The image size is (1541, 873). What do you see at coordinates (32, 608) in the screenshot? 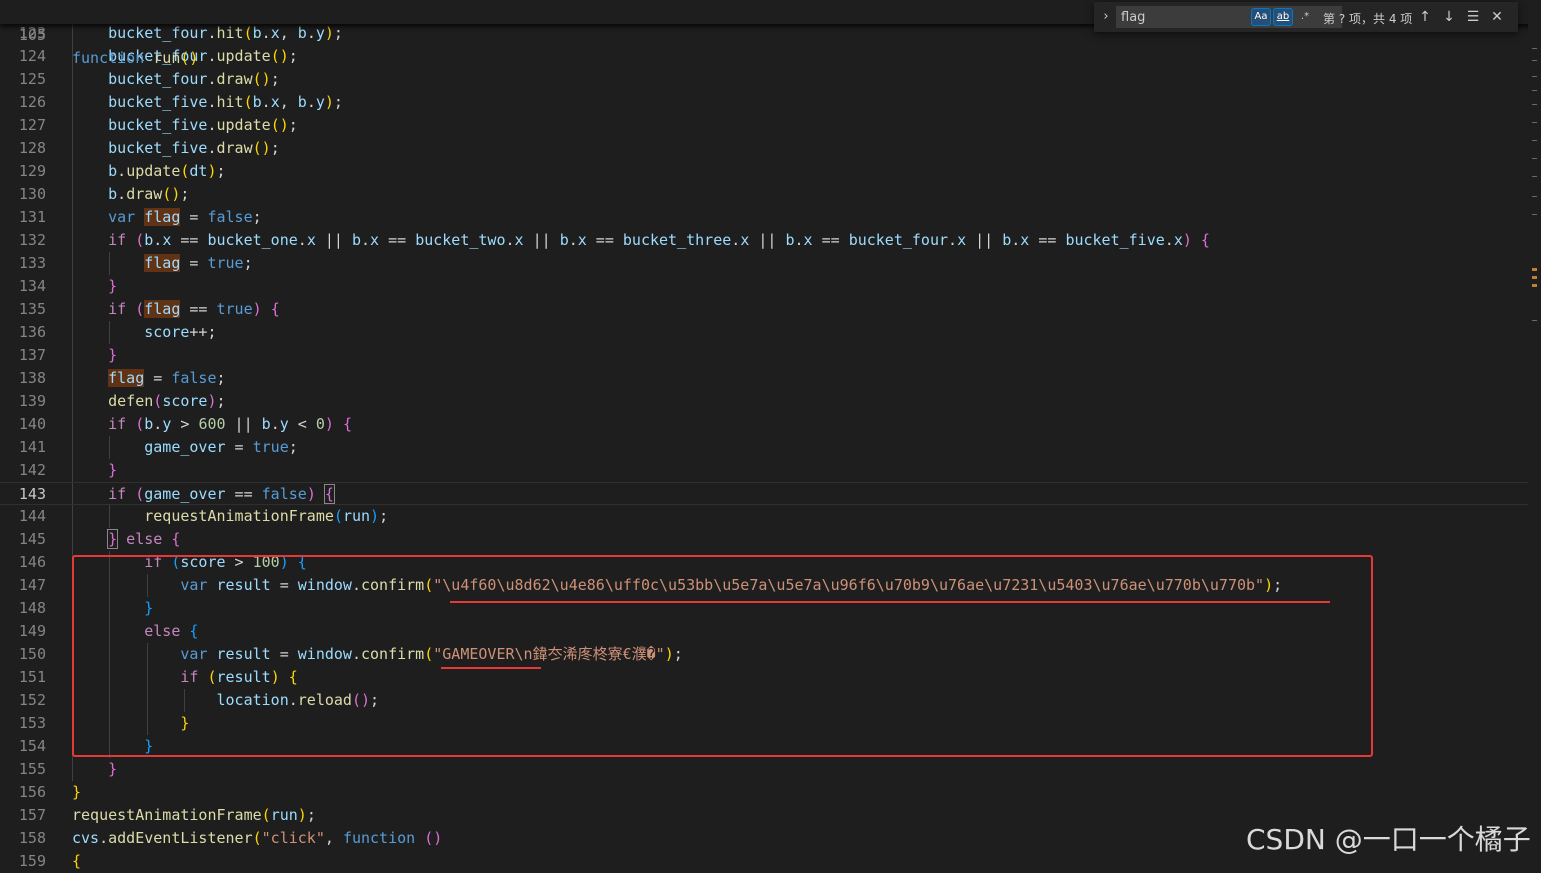
I see `line-number: 148` at bounding box center [32, 608].